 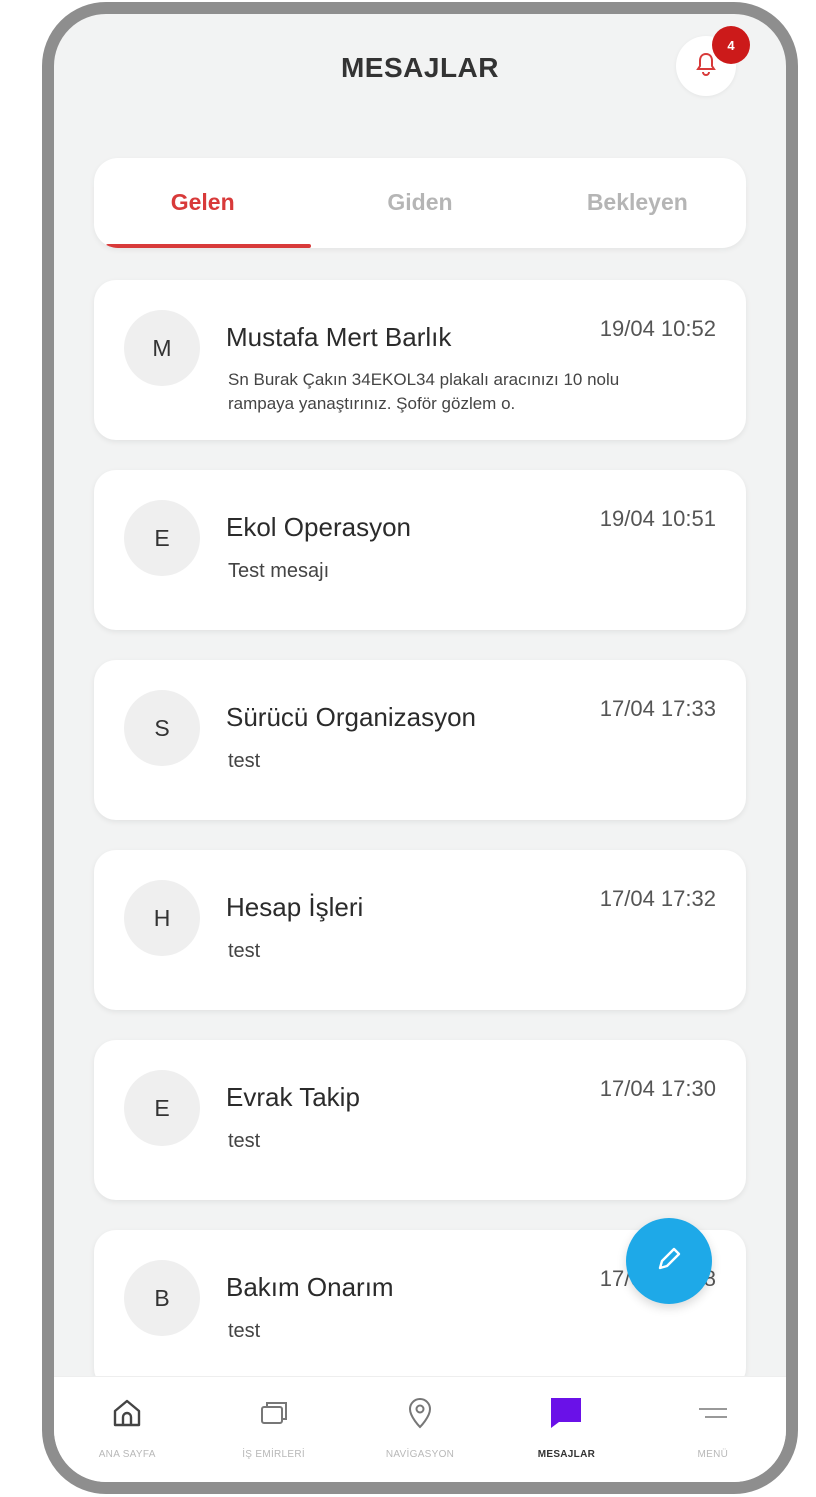 I want to click on message-tabs: Gelen Giden Bekleyen, so click(x=420, y=203).